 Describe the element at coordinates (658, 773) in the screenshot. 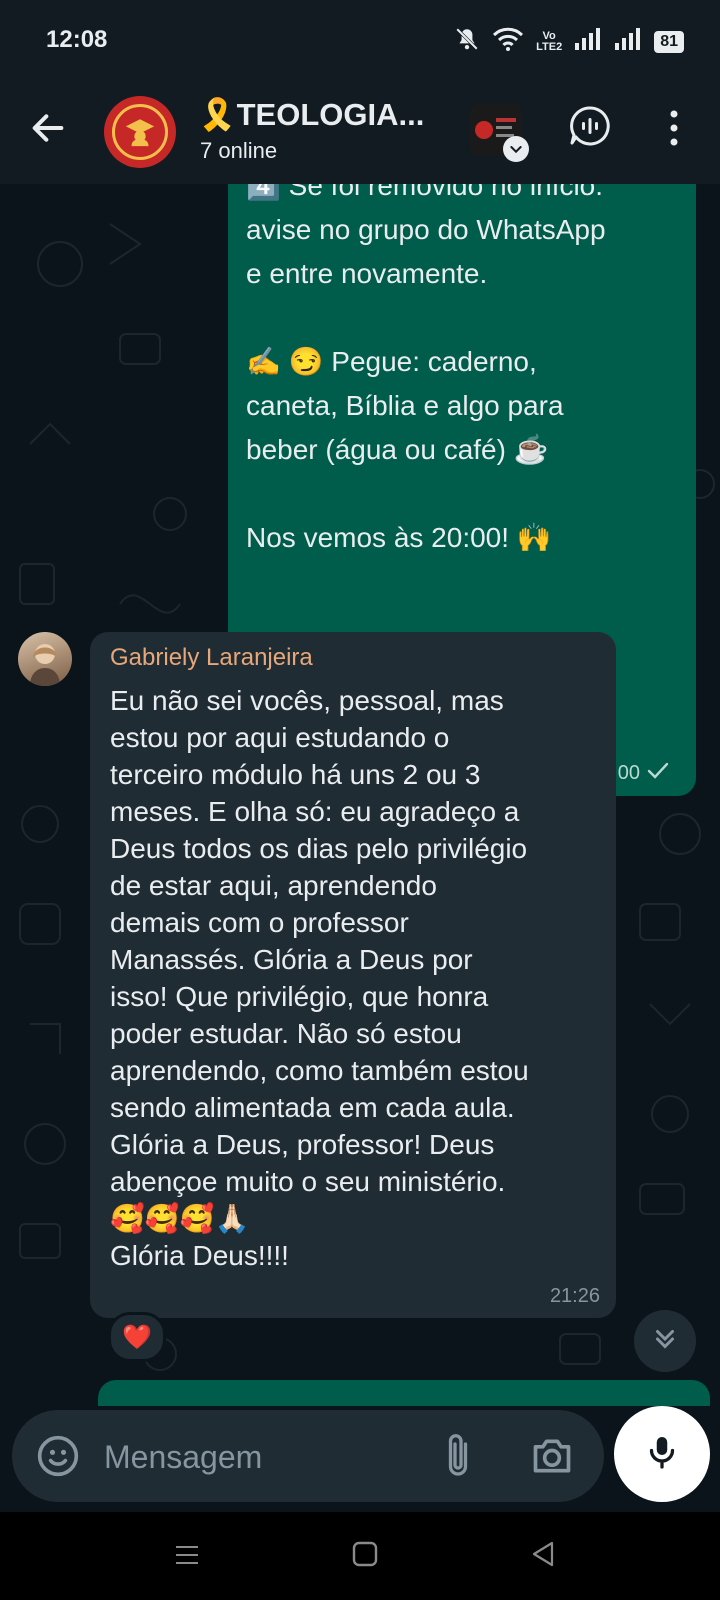

I see `check-icon` at that location.